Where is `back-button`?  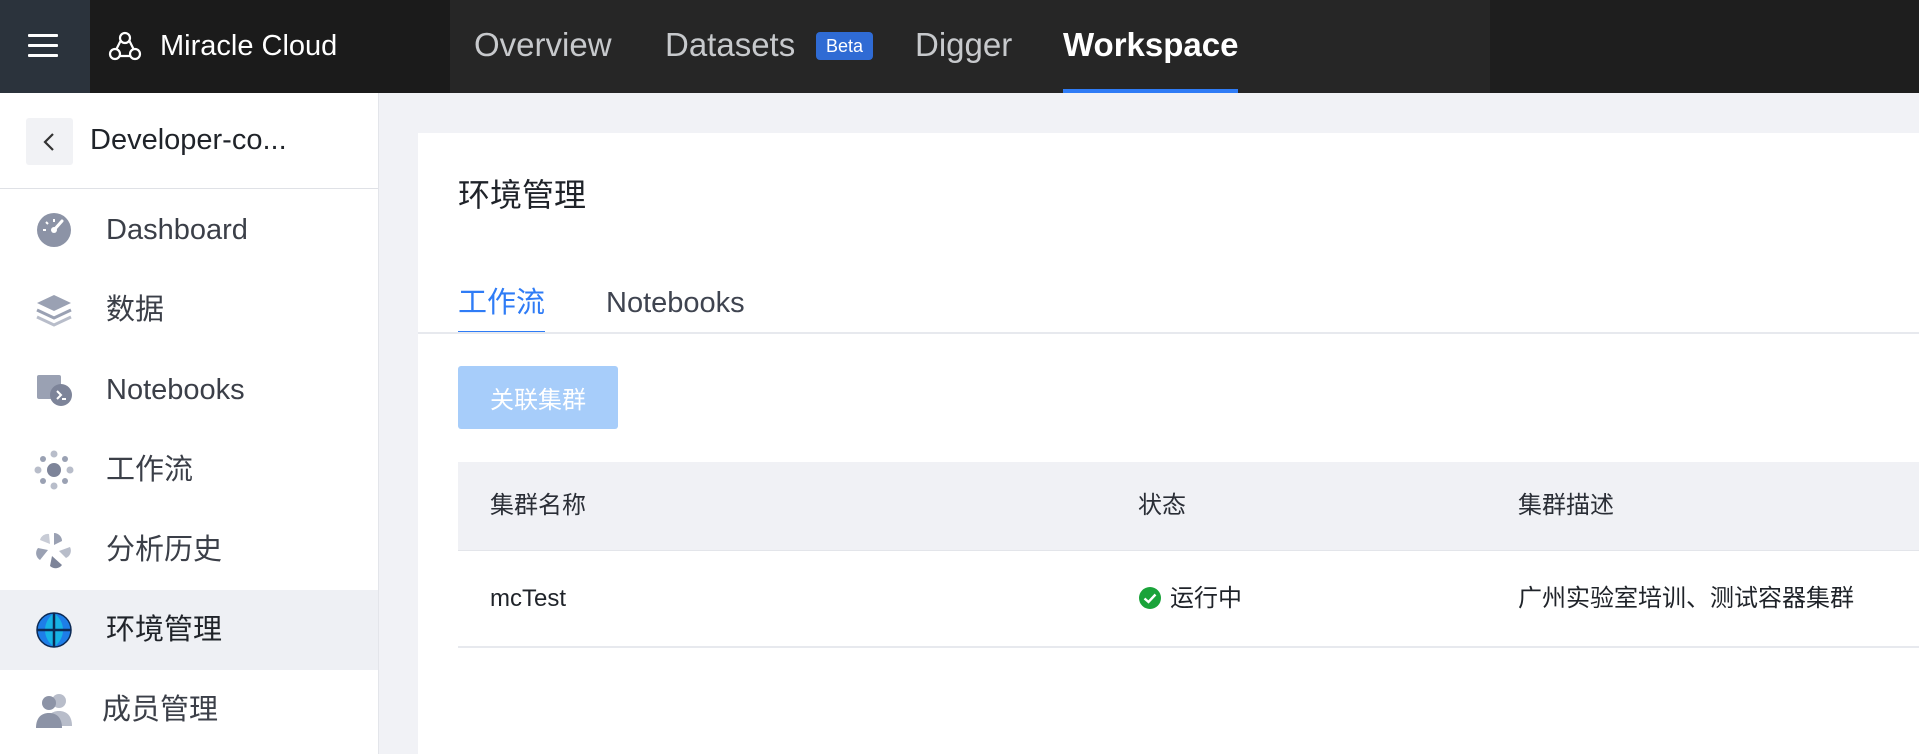
back-button is located at coordinates (49, 141).